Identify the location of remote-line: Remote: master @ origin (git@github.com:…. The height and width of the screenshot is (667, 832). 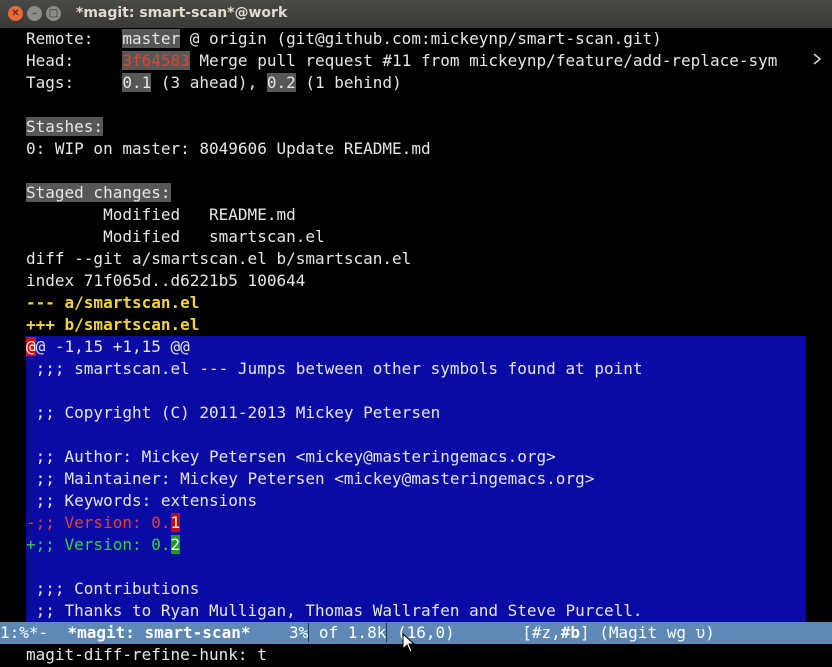
(416, 39).